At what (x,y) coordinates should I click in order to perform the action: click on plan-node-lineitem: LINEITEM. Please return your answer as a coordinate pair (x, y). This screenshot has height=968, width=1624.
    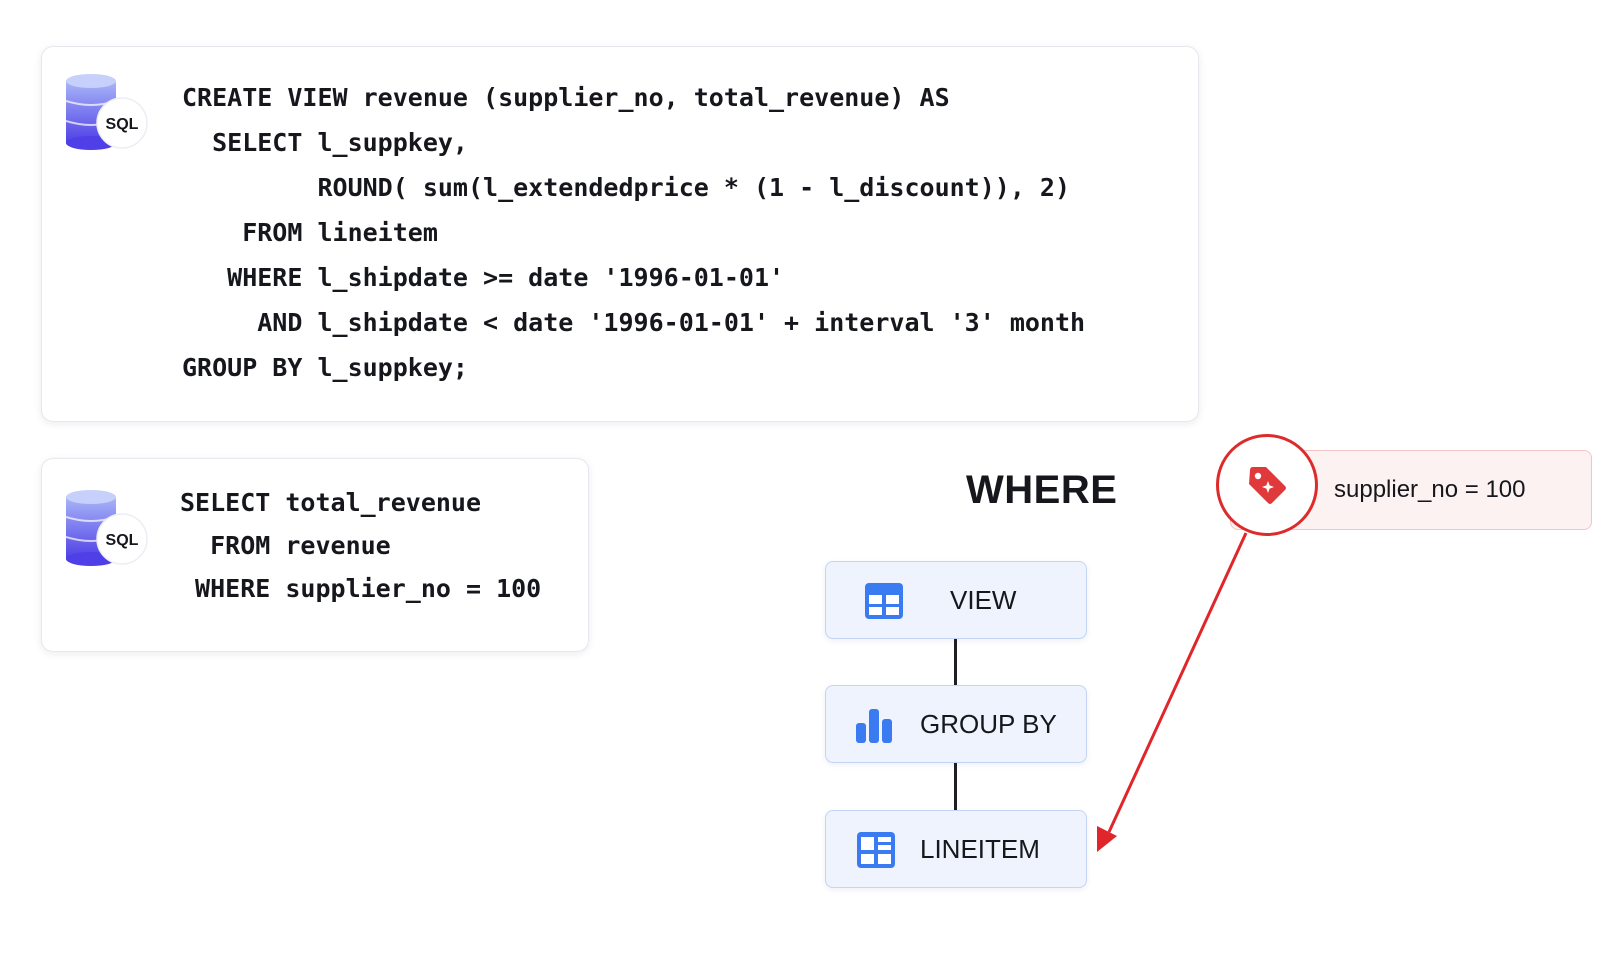
    Looking at the image, I should click on (956, 849).